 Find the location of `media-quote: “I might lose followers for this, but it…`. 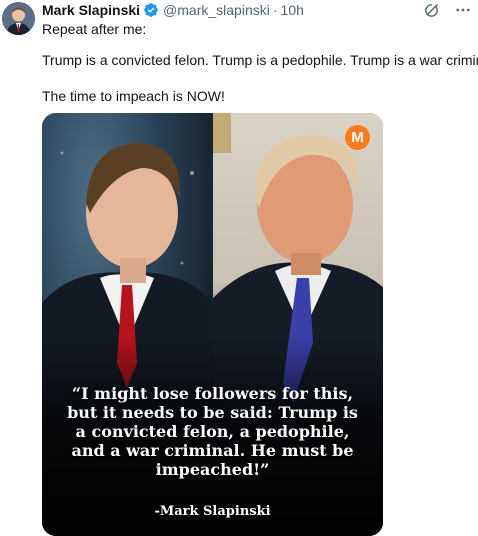

media-quote: “I might lose followers for this, but it… is located at coordinates (212, 431).